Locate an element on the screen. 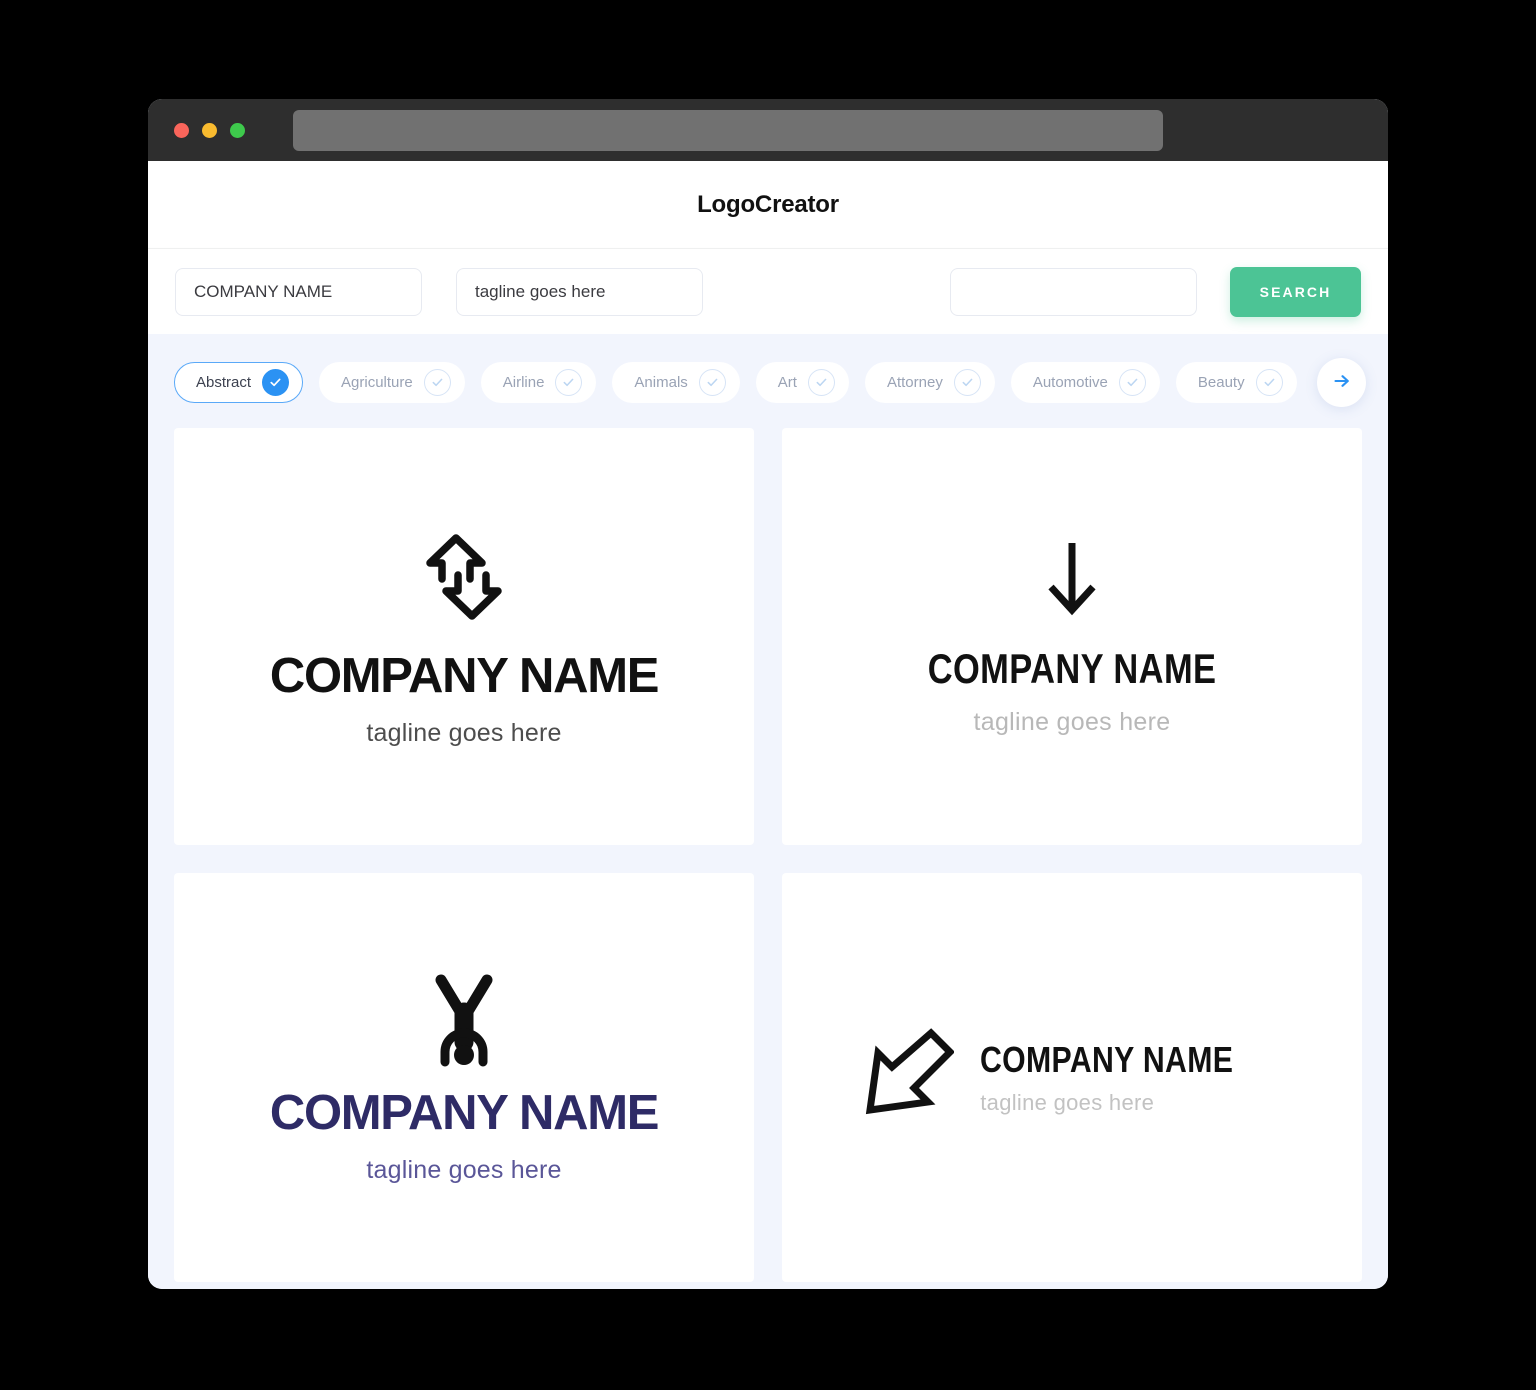 The width and height of the screenshot is (1536, 1390). double-arrow-up-down-outline-icon is located at coordinates (464, 579).